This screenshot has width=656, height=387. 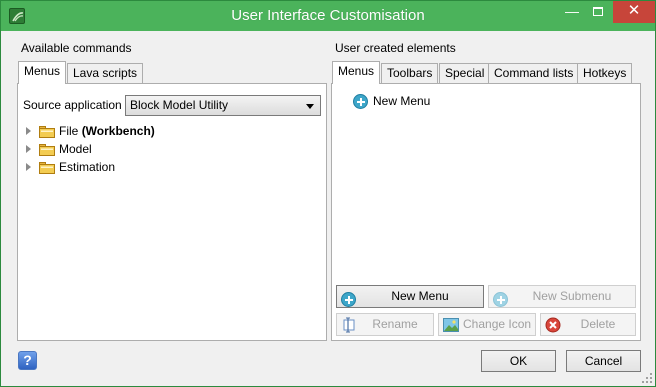 What do you see at coordinates (166, 167) in the screenshot?
I see `tree-item-estimation: Estimation` at bounding box center [166, 167].